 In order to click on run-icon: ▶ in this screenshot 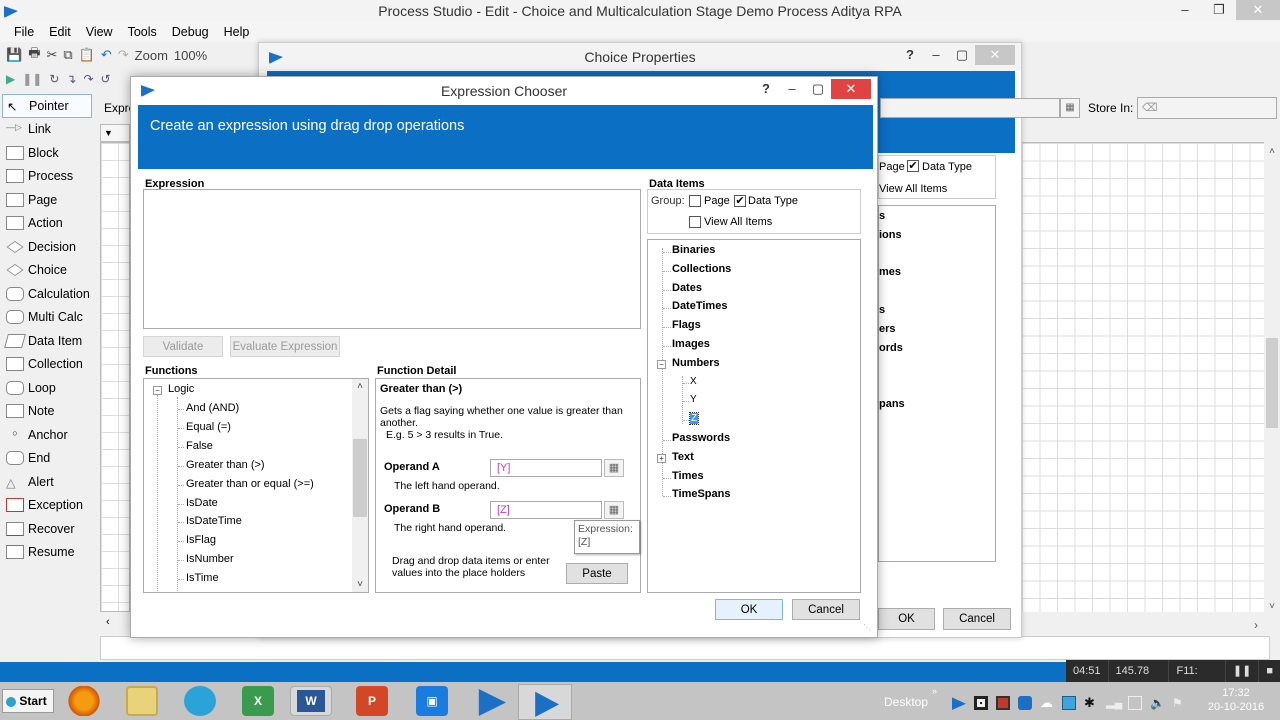, I will do `click(10, 79)`.